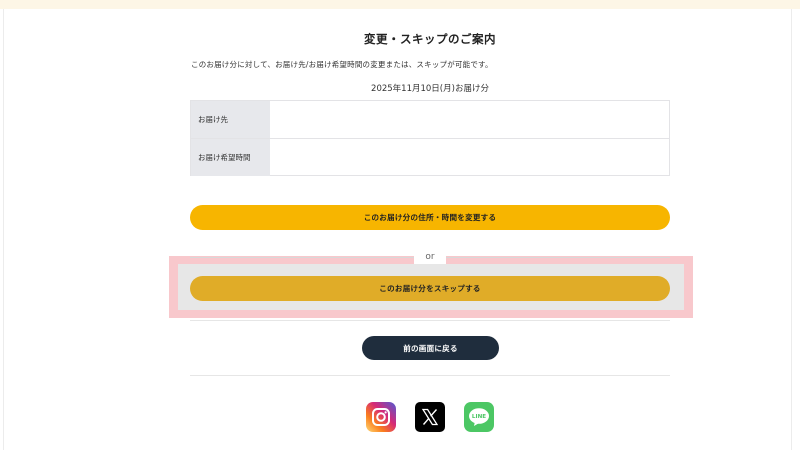 The width and height of the screenshot is (800, 450). Describe the element at coordinates (469, 157) in the screenshot. I see `delivery-time-value` at that location.